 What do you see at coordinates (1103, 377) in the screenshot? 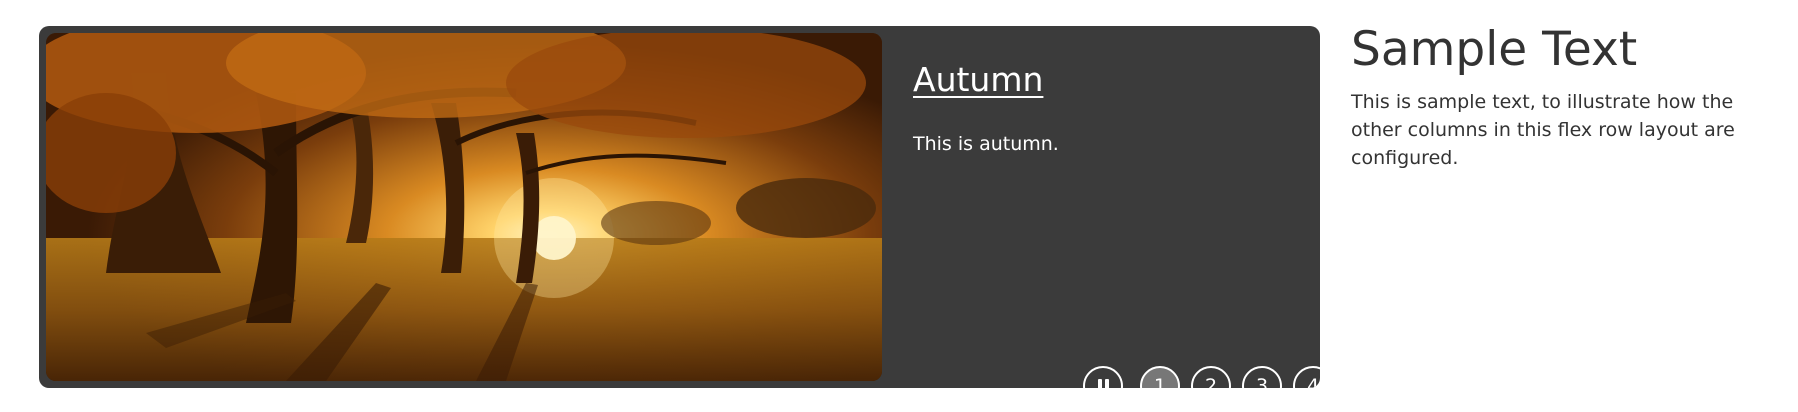
I see `pause-button` at bounding box center [1103, 377].